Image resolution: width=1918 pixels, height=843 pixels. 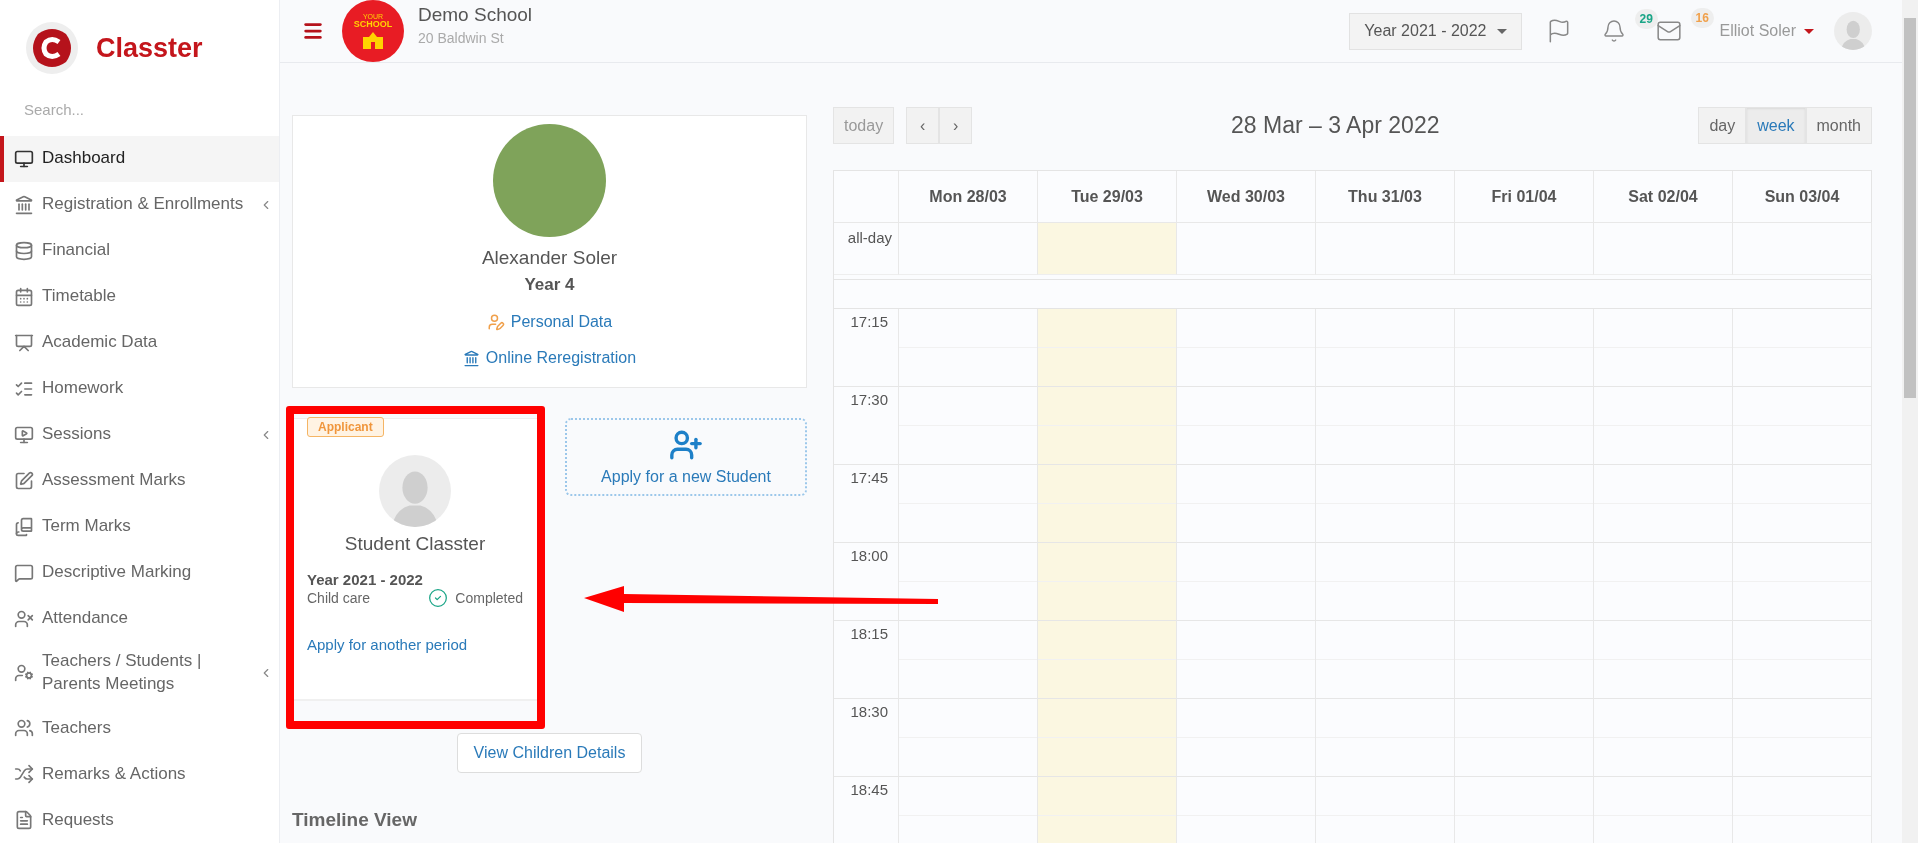 I want to click on presentation-icon, so click(x=24, y=342).